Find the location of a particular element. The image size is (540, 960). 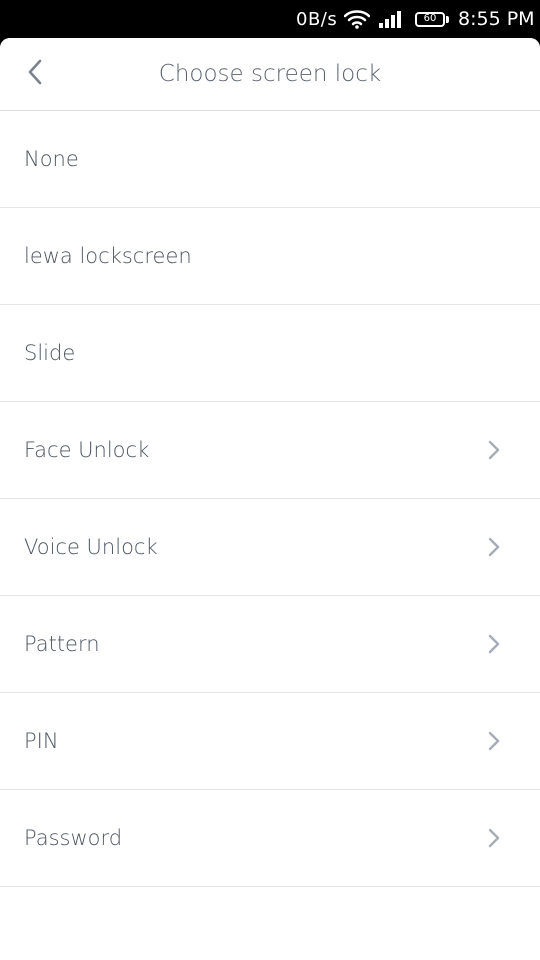

option-voice-unlock: Voice Unlock is located at coordinates (270, 547).